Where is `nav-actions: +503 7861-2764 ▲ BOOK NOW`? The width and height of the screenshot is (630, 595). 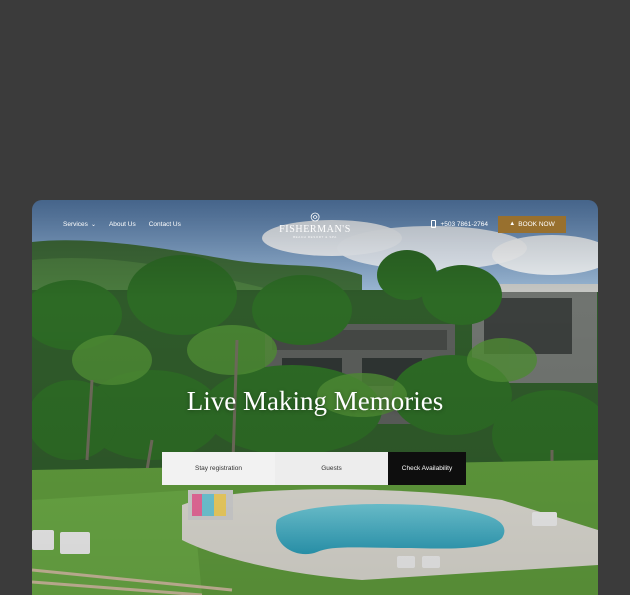 nav-actions: +503 7861-2764 ▲ BOOK NOW is located at coordinates (498, 224).